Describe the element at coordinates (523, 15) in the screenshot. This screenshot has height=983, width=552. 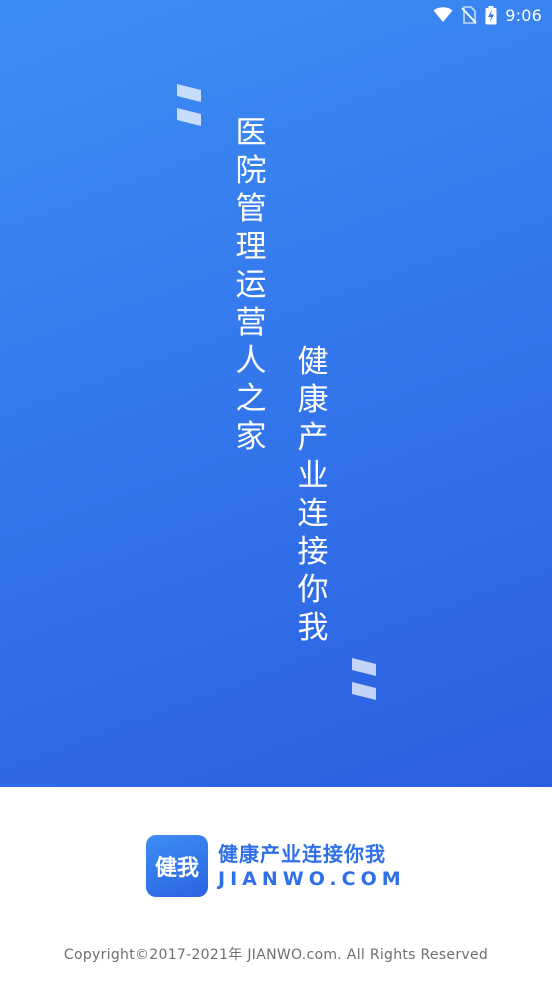
I see `status-time: 9:06` at that location.